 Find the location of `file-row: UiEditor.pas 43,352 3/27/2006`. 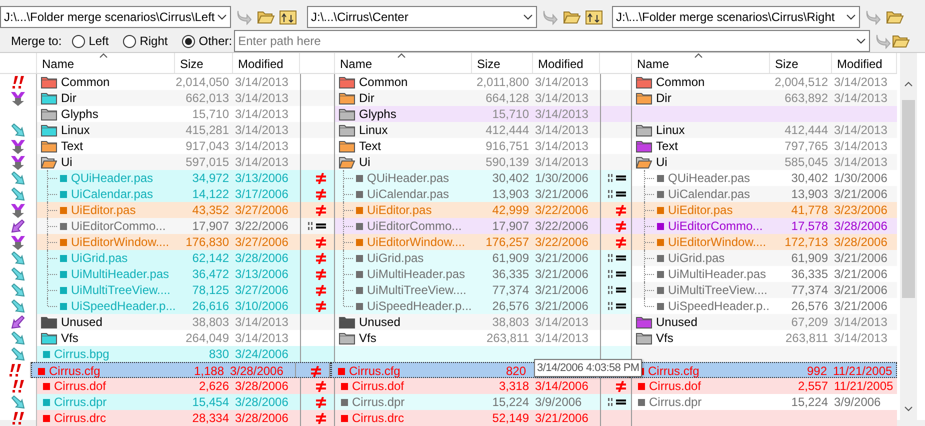

file-row: UiEditor.pas 43,352 3/27/2006 is located at coordinates (186, 210).